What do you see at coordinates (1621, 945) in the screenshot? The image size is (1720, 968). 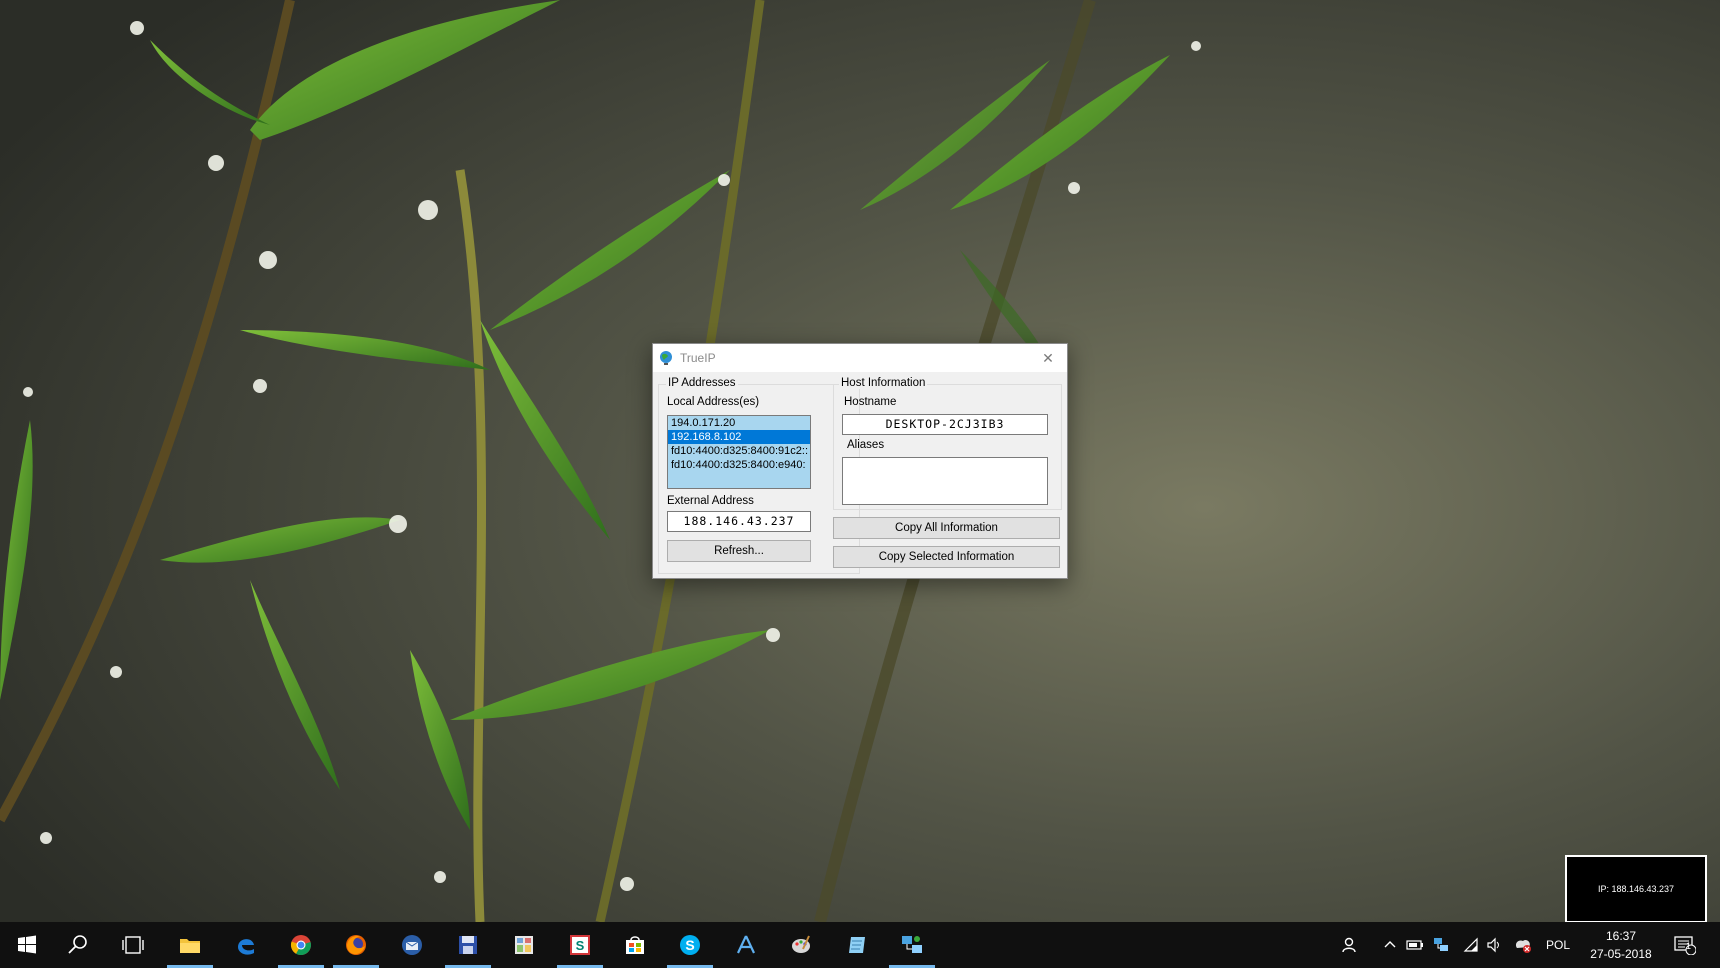 I see `clock: 16:37 27-05-2018` at bounding box center [1621, 945].